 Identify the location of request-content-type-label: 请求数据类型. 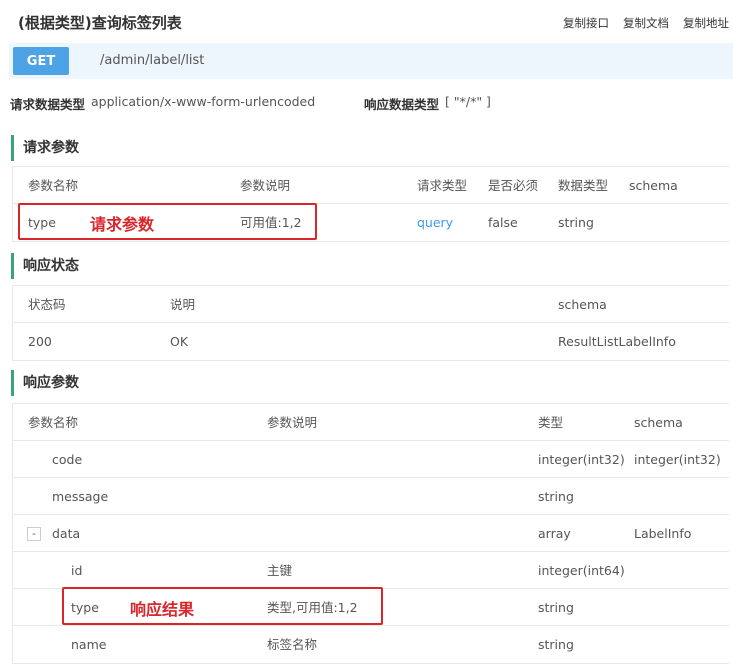
(48, 104).